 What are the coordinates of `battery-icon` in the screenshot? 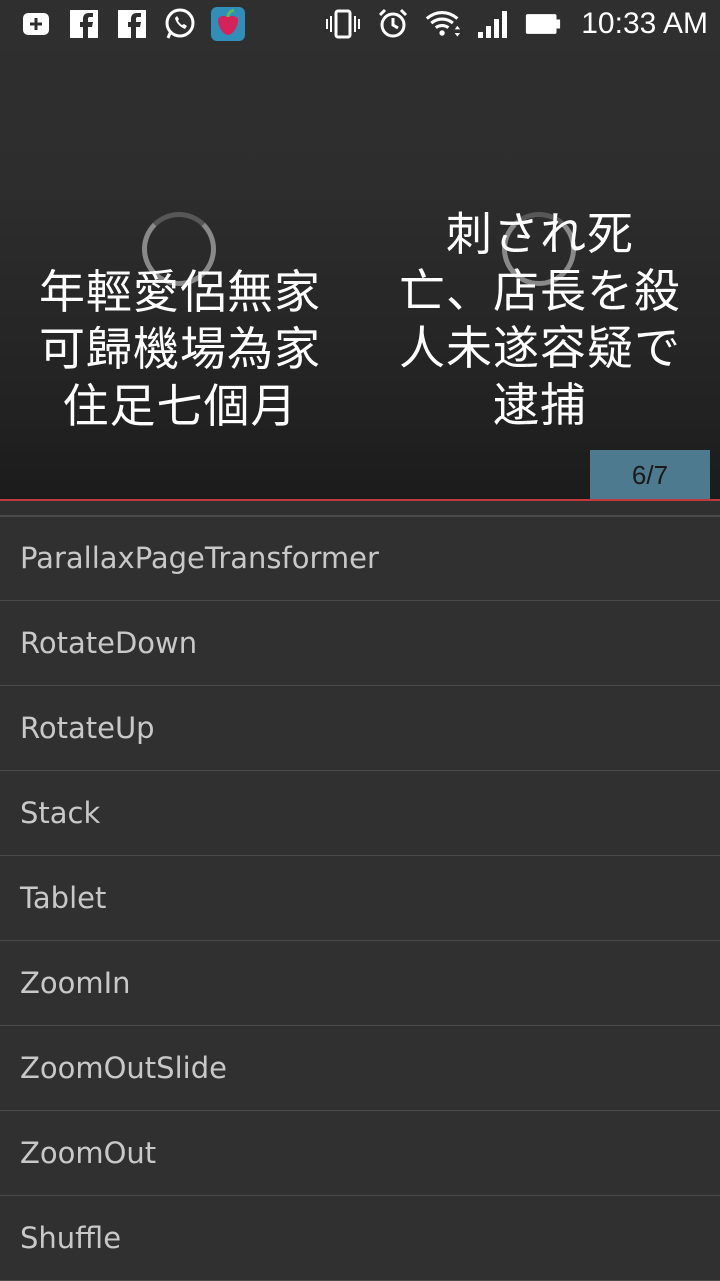 It's located at (543, 24).